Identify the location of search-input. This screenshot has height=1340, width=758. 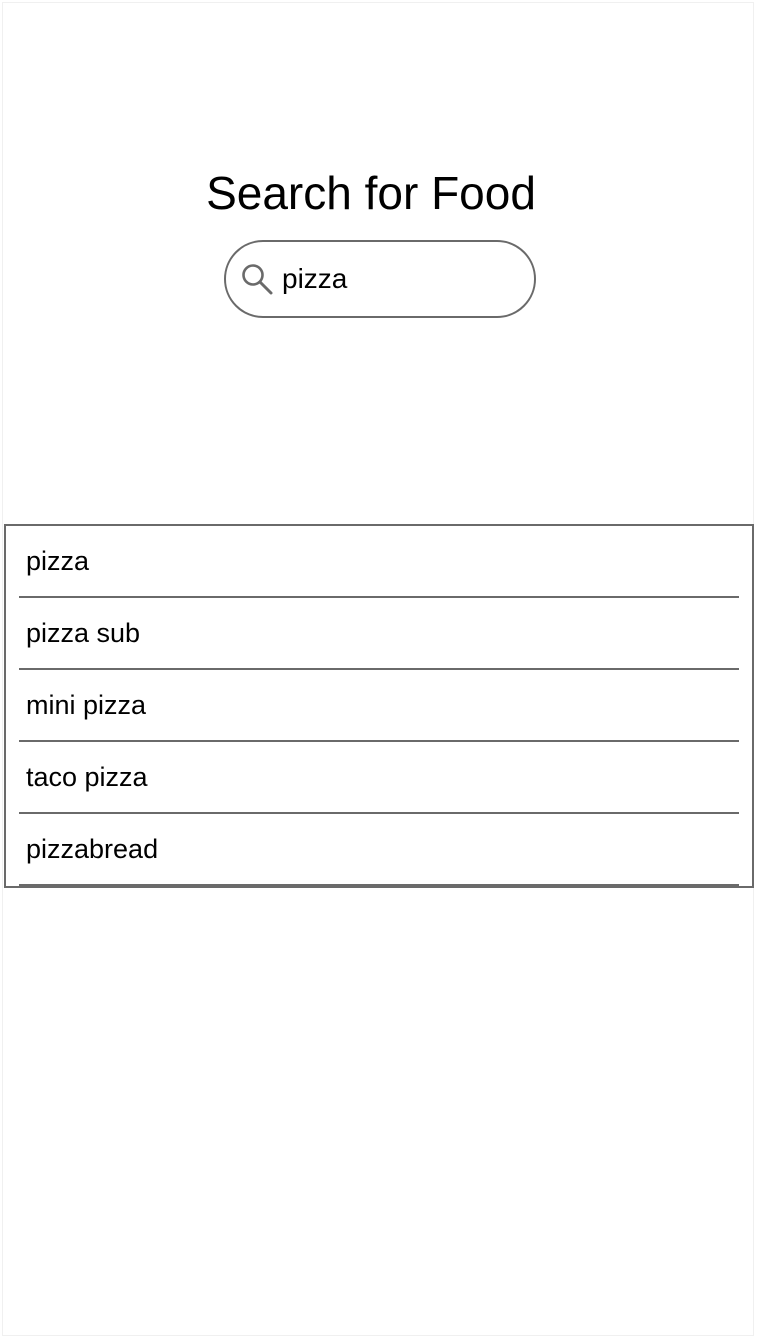
(400, 279).